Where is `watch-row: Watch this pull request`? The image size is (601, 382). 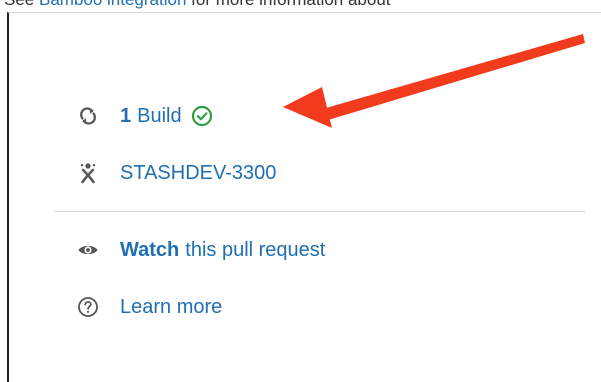
watch-row: Watch this pull request is located at coordinates (201, 250).